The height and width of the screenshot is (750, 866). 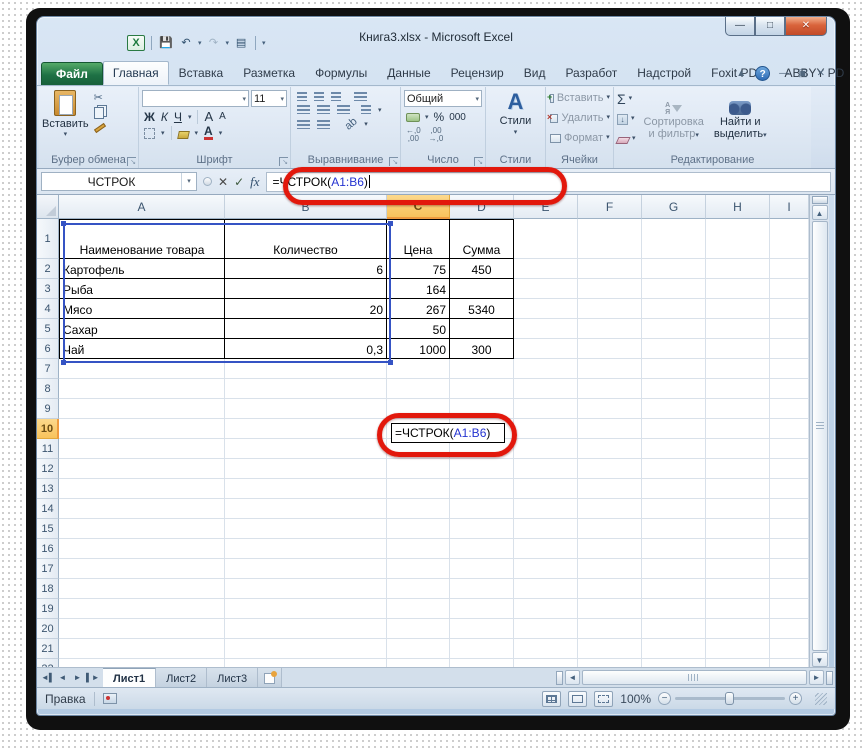 What do you see at coordinates (546, 389) in the screenshot?
I see `cell-E8` at bounding box center [546, 389].